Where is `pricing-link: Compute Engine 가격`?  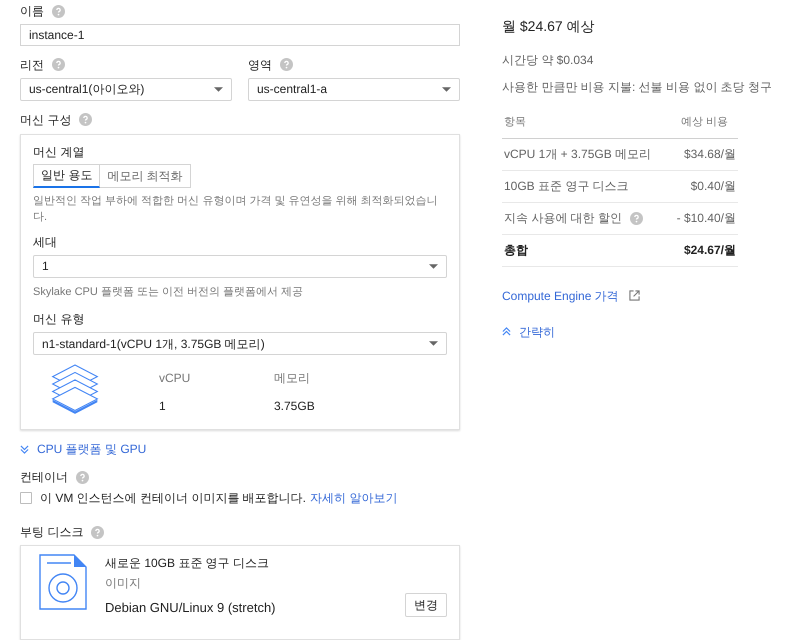 pricing-link: Compute Engine 가격 is located at coordinates (637, 295).